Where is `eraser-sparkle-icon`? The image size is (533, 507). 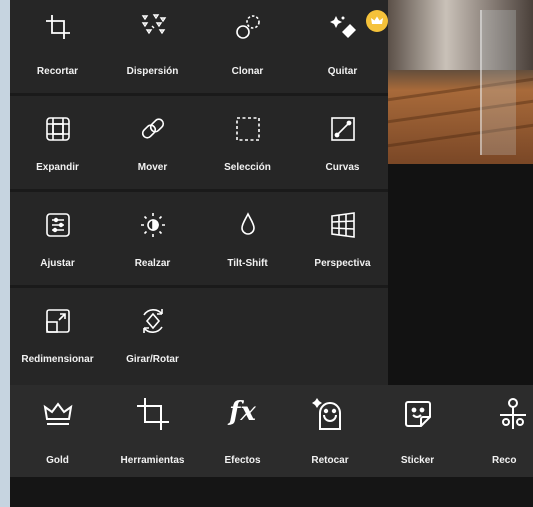
eraser-sparkle-icon is located at coordinates (343, 27).